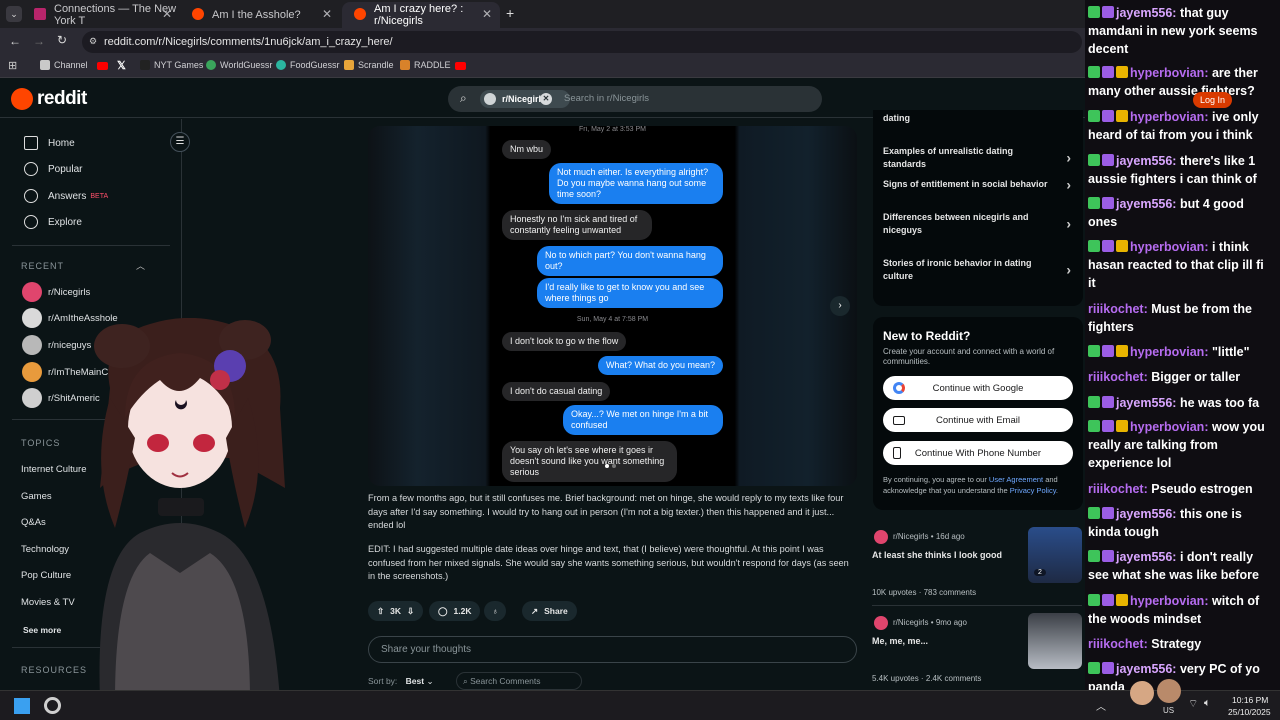 The height and width of the screenshot is (720, 1280). Describe the element at coordinates (14, 14) in the screenshot. I see `tab-list-button: ⌄` at that location.